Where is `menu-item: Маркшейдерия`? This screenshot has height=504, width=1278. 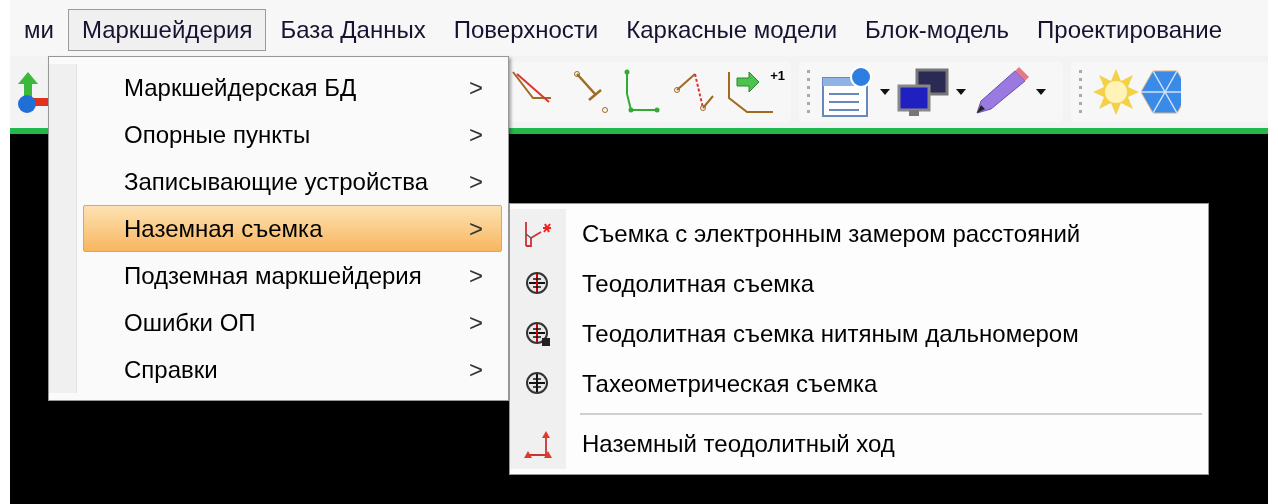 menu-item: Маркшейдерия is located at coordinates (167, 30).